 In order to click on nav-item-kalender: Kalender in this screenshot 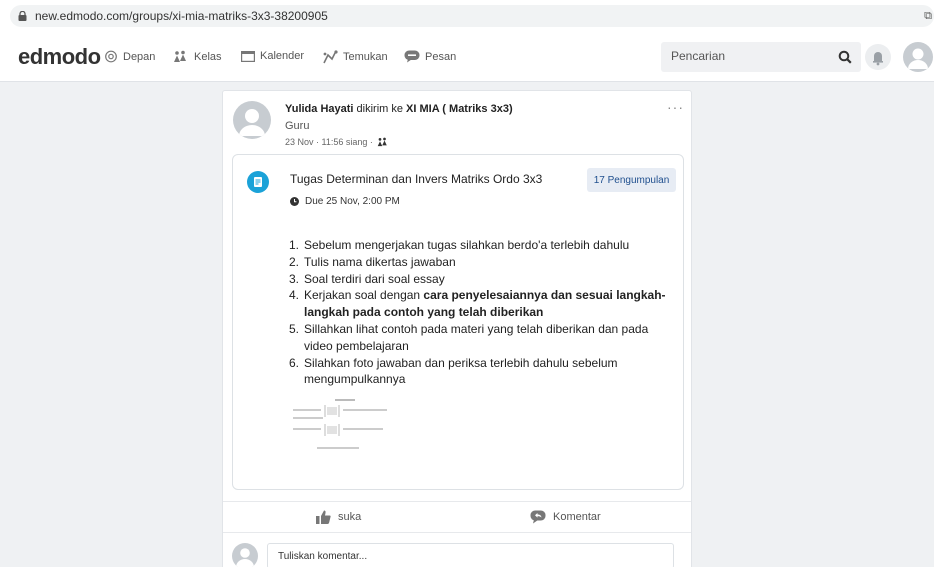, I will do `click(272, 56)`.